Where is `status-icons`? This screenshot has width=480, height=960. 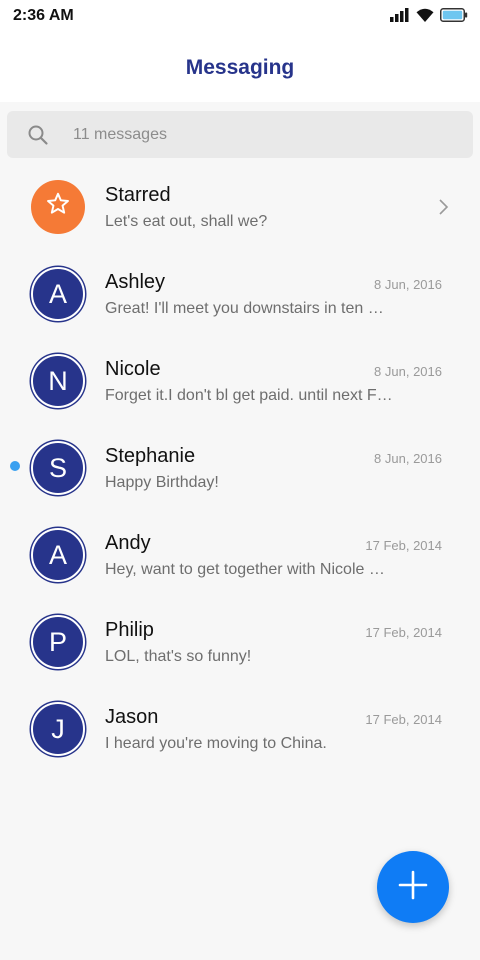 status-icons is located at coordinates (426, 17).